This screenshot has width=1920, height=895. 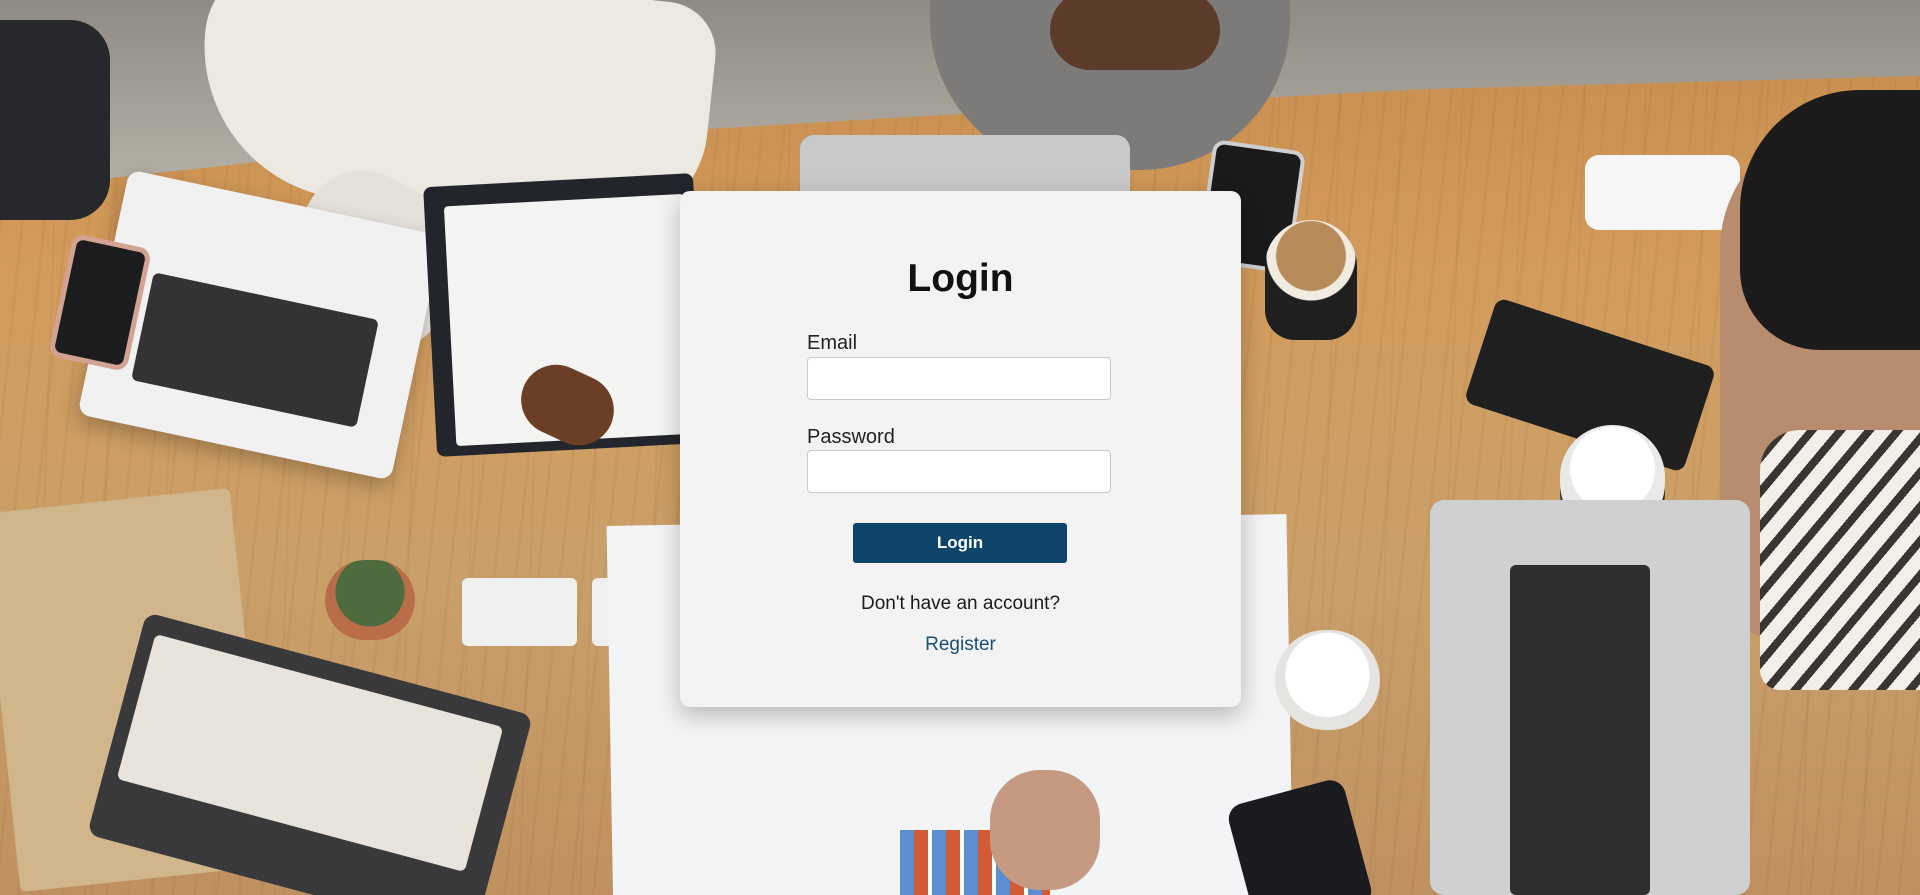 What do you see at coordinates (960, 603) in the screenshot?
I see `register-prompt: Don't have an account?` at bounding box center [960, 603].